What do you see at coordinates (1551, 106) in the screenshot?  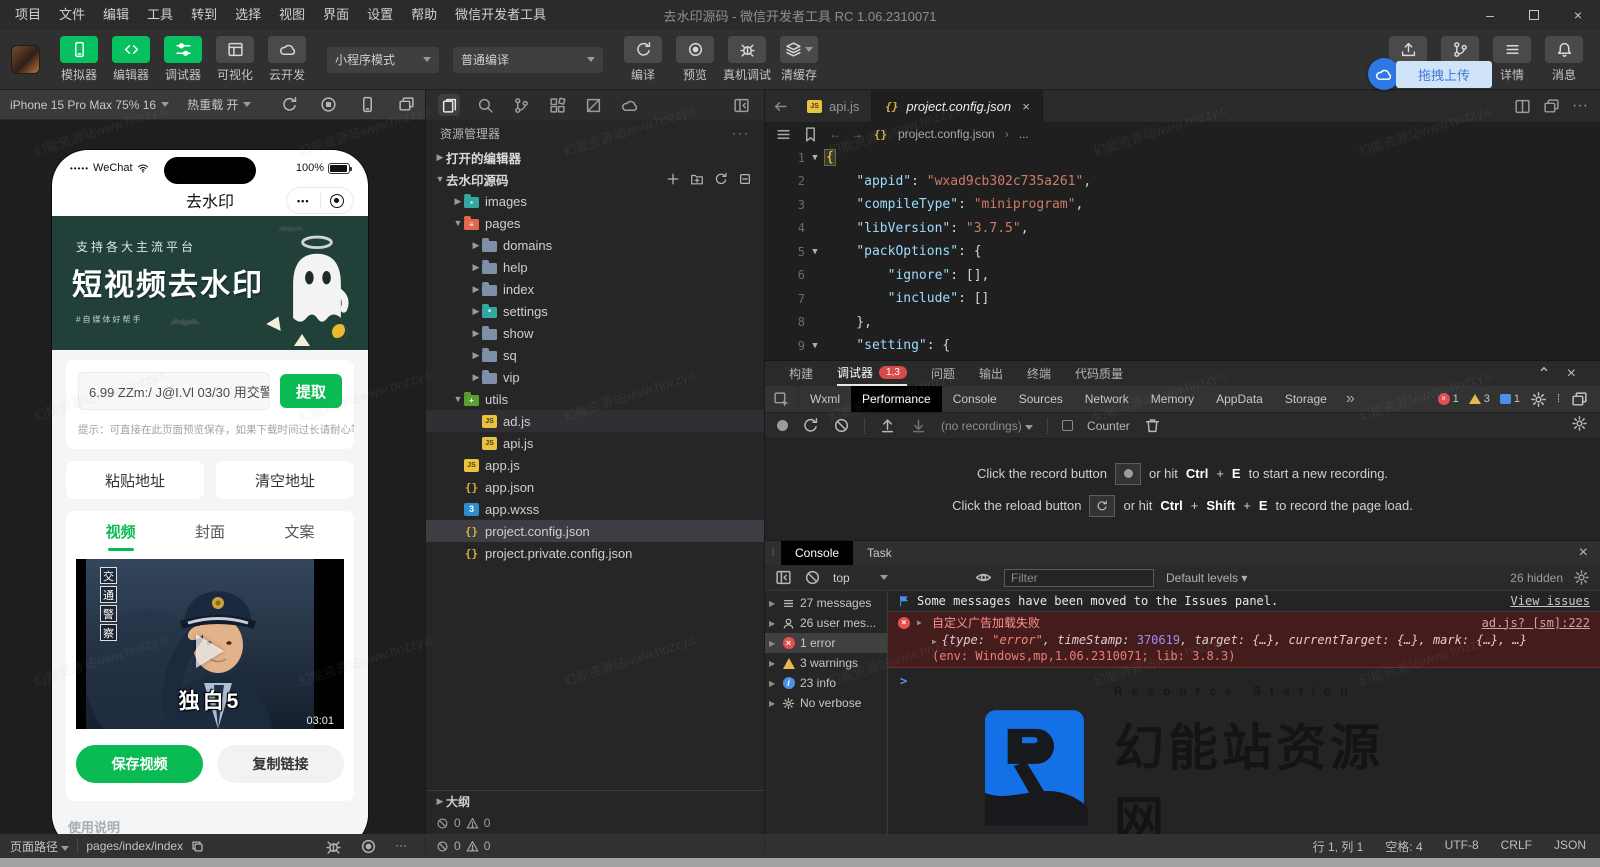 I see `open-preview-icon` at bounding box center [1551, 106].